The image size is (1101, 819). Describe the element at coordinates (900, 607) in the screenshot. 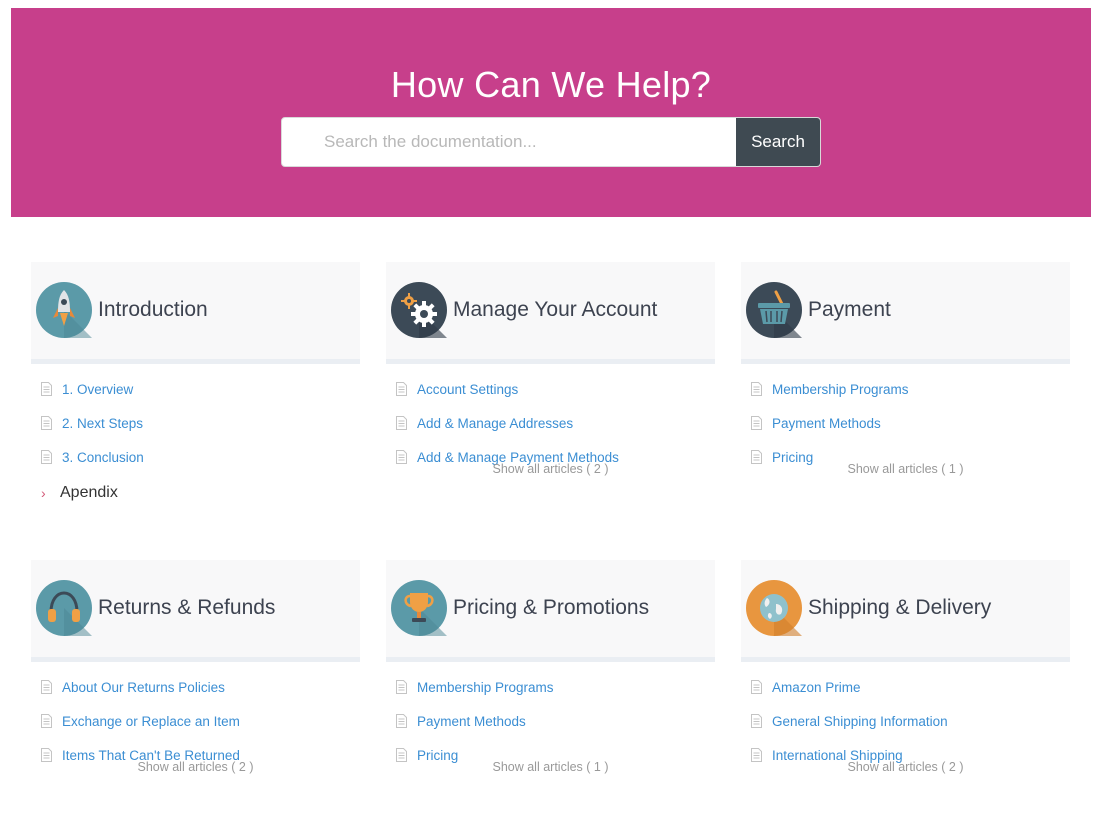

I see `section-title: Shipping & Delivery` at that location.